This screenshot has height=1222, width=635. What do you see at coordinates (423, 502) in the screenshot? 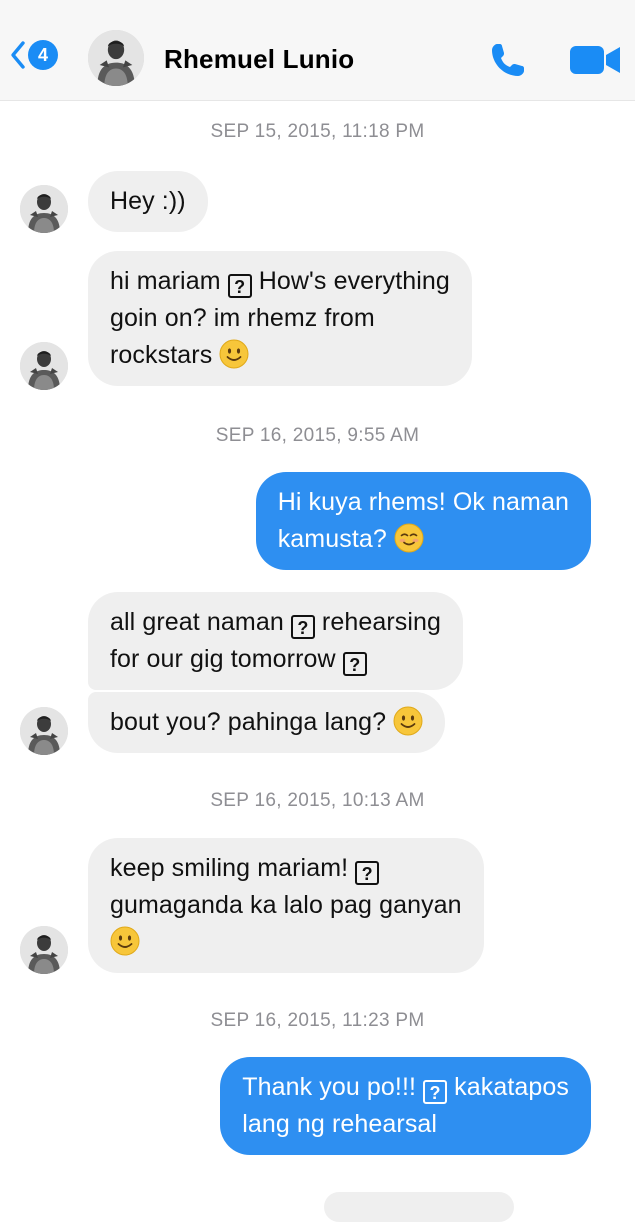
I see `message-text: Hi kuya rhems! Ok naman` at bounding box center [423, 502].